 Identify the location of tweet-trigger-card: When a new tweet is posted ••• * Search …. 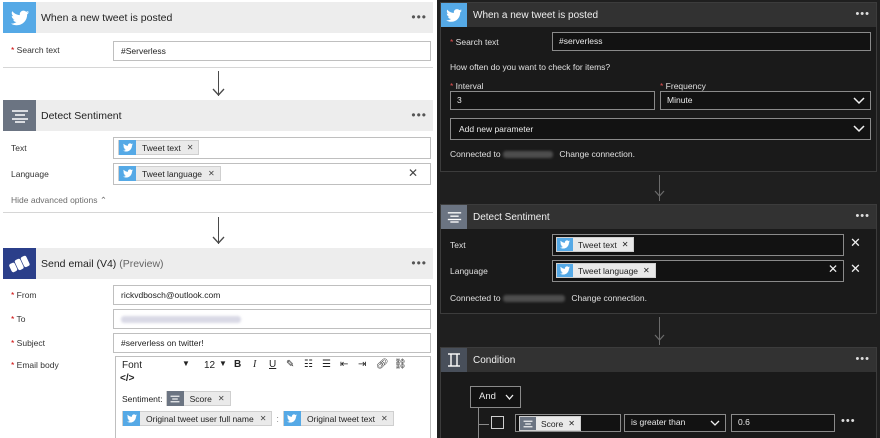
(218, 35).